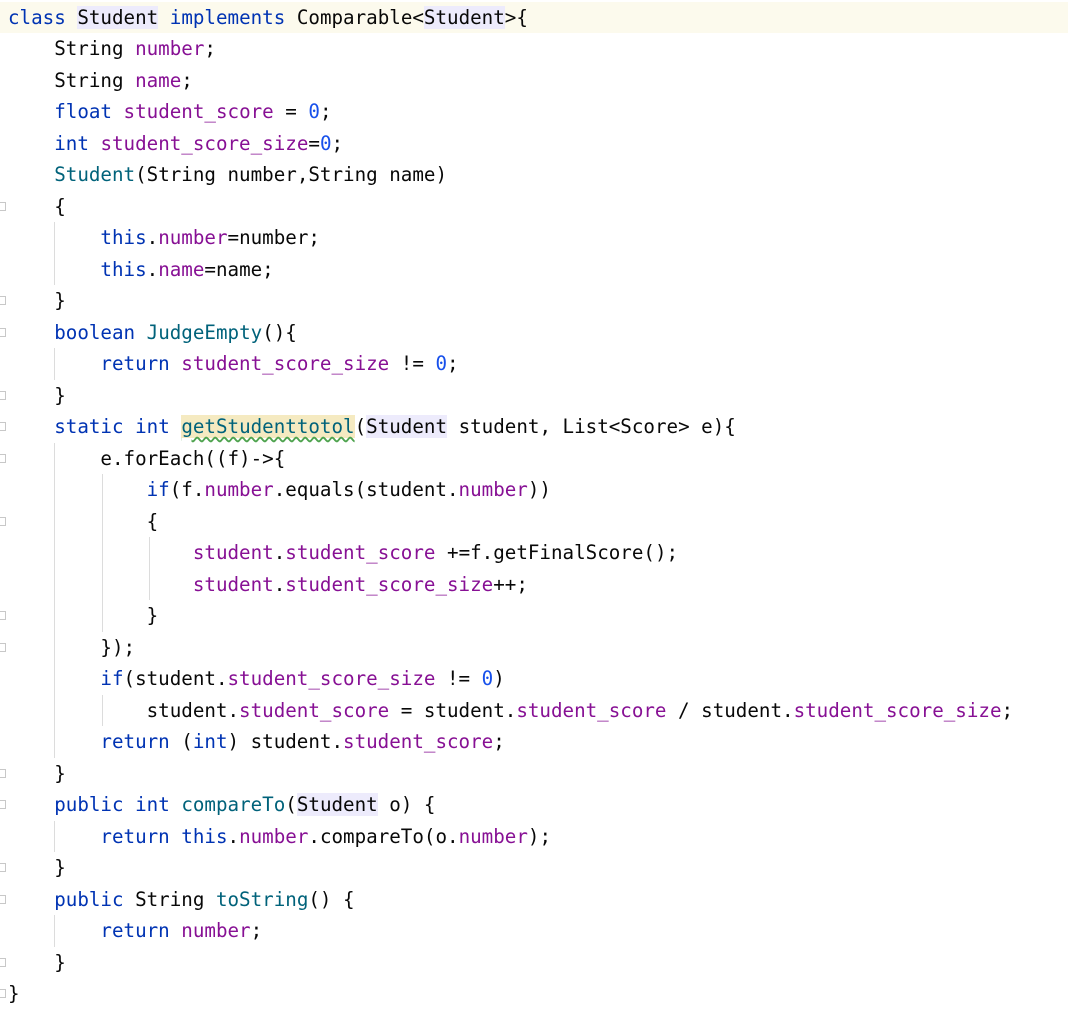 The width and height of the screenshot is (1068, 1013). What do you see at coordinates (100, 81) in the screenshot?
I see `code-text: String name;` at bounding box center [100, 81].